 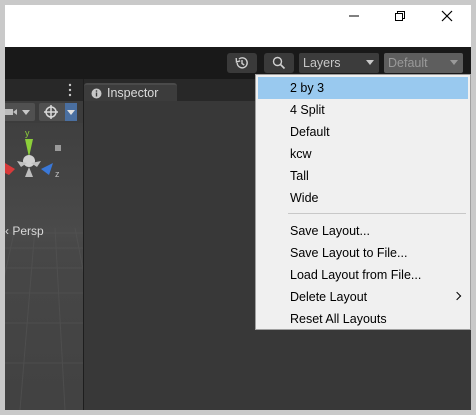 What do you see at coordinates (47, 169) in the screenshot?
I see `gizmo-z-axis` at bounding box center [47, 169].